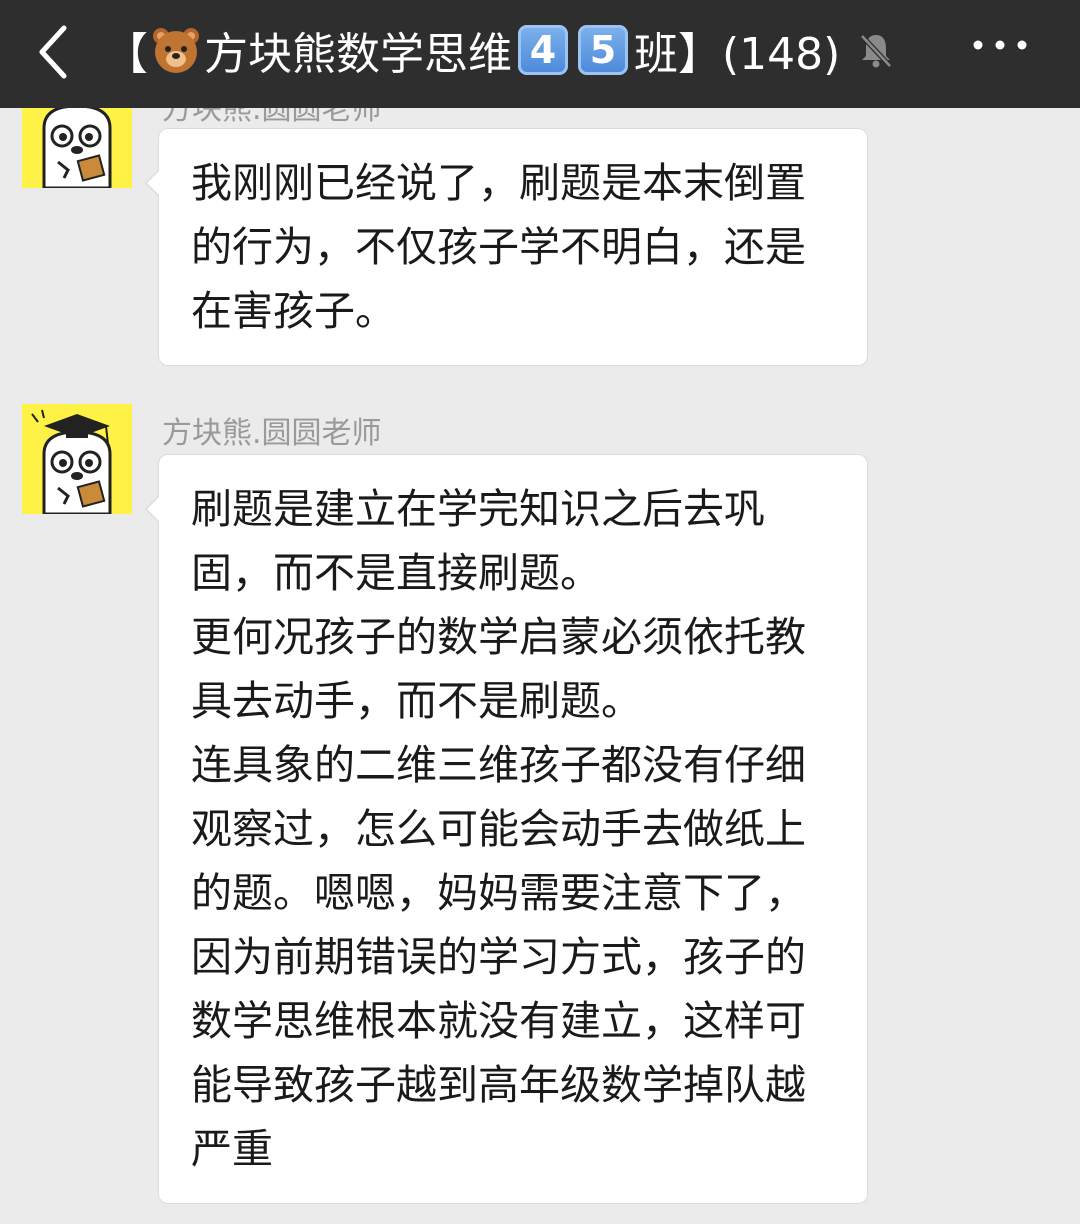 This screenshot has height=1224, width=1080. What do you see at coordinates (543, 50) in the screenshot?
I see `keycap-4: 4` at bounding box center [543, 50].